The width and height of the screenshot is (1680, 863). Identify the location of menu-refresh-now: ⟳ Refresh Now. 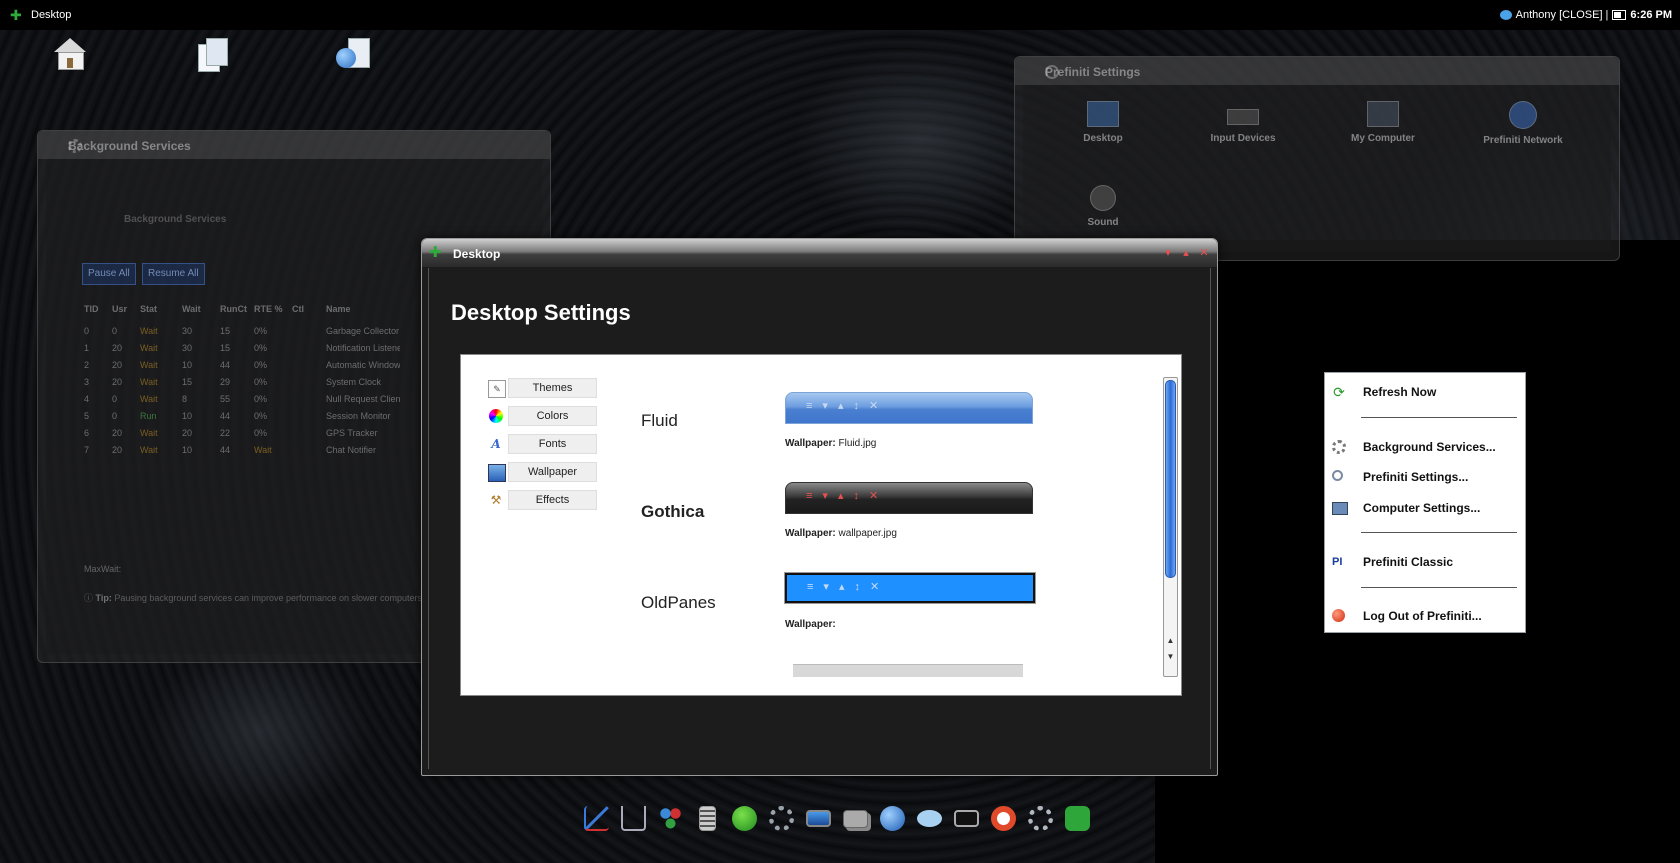
(1425, 392).